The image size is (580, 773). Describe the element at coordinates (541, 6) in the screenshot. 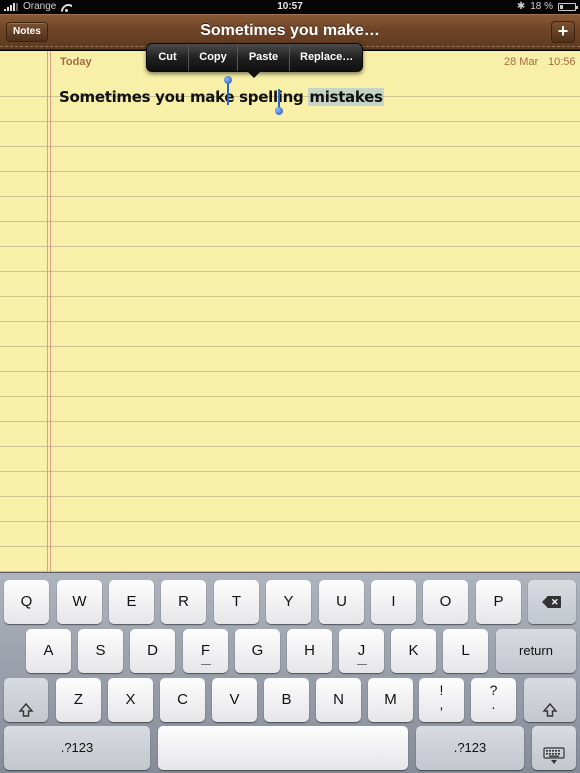

I see `battery-percent: 18 %` at that location.